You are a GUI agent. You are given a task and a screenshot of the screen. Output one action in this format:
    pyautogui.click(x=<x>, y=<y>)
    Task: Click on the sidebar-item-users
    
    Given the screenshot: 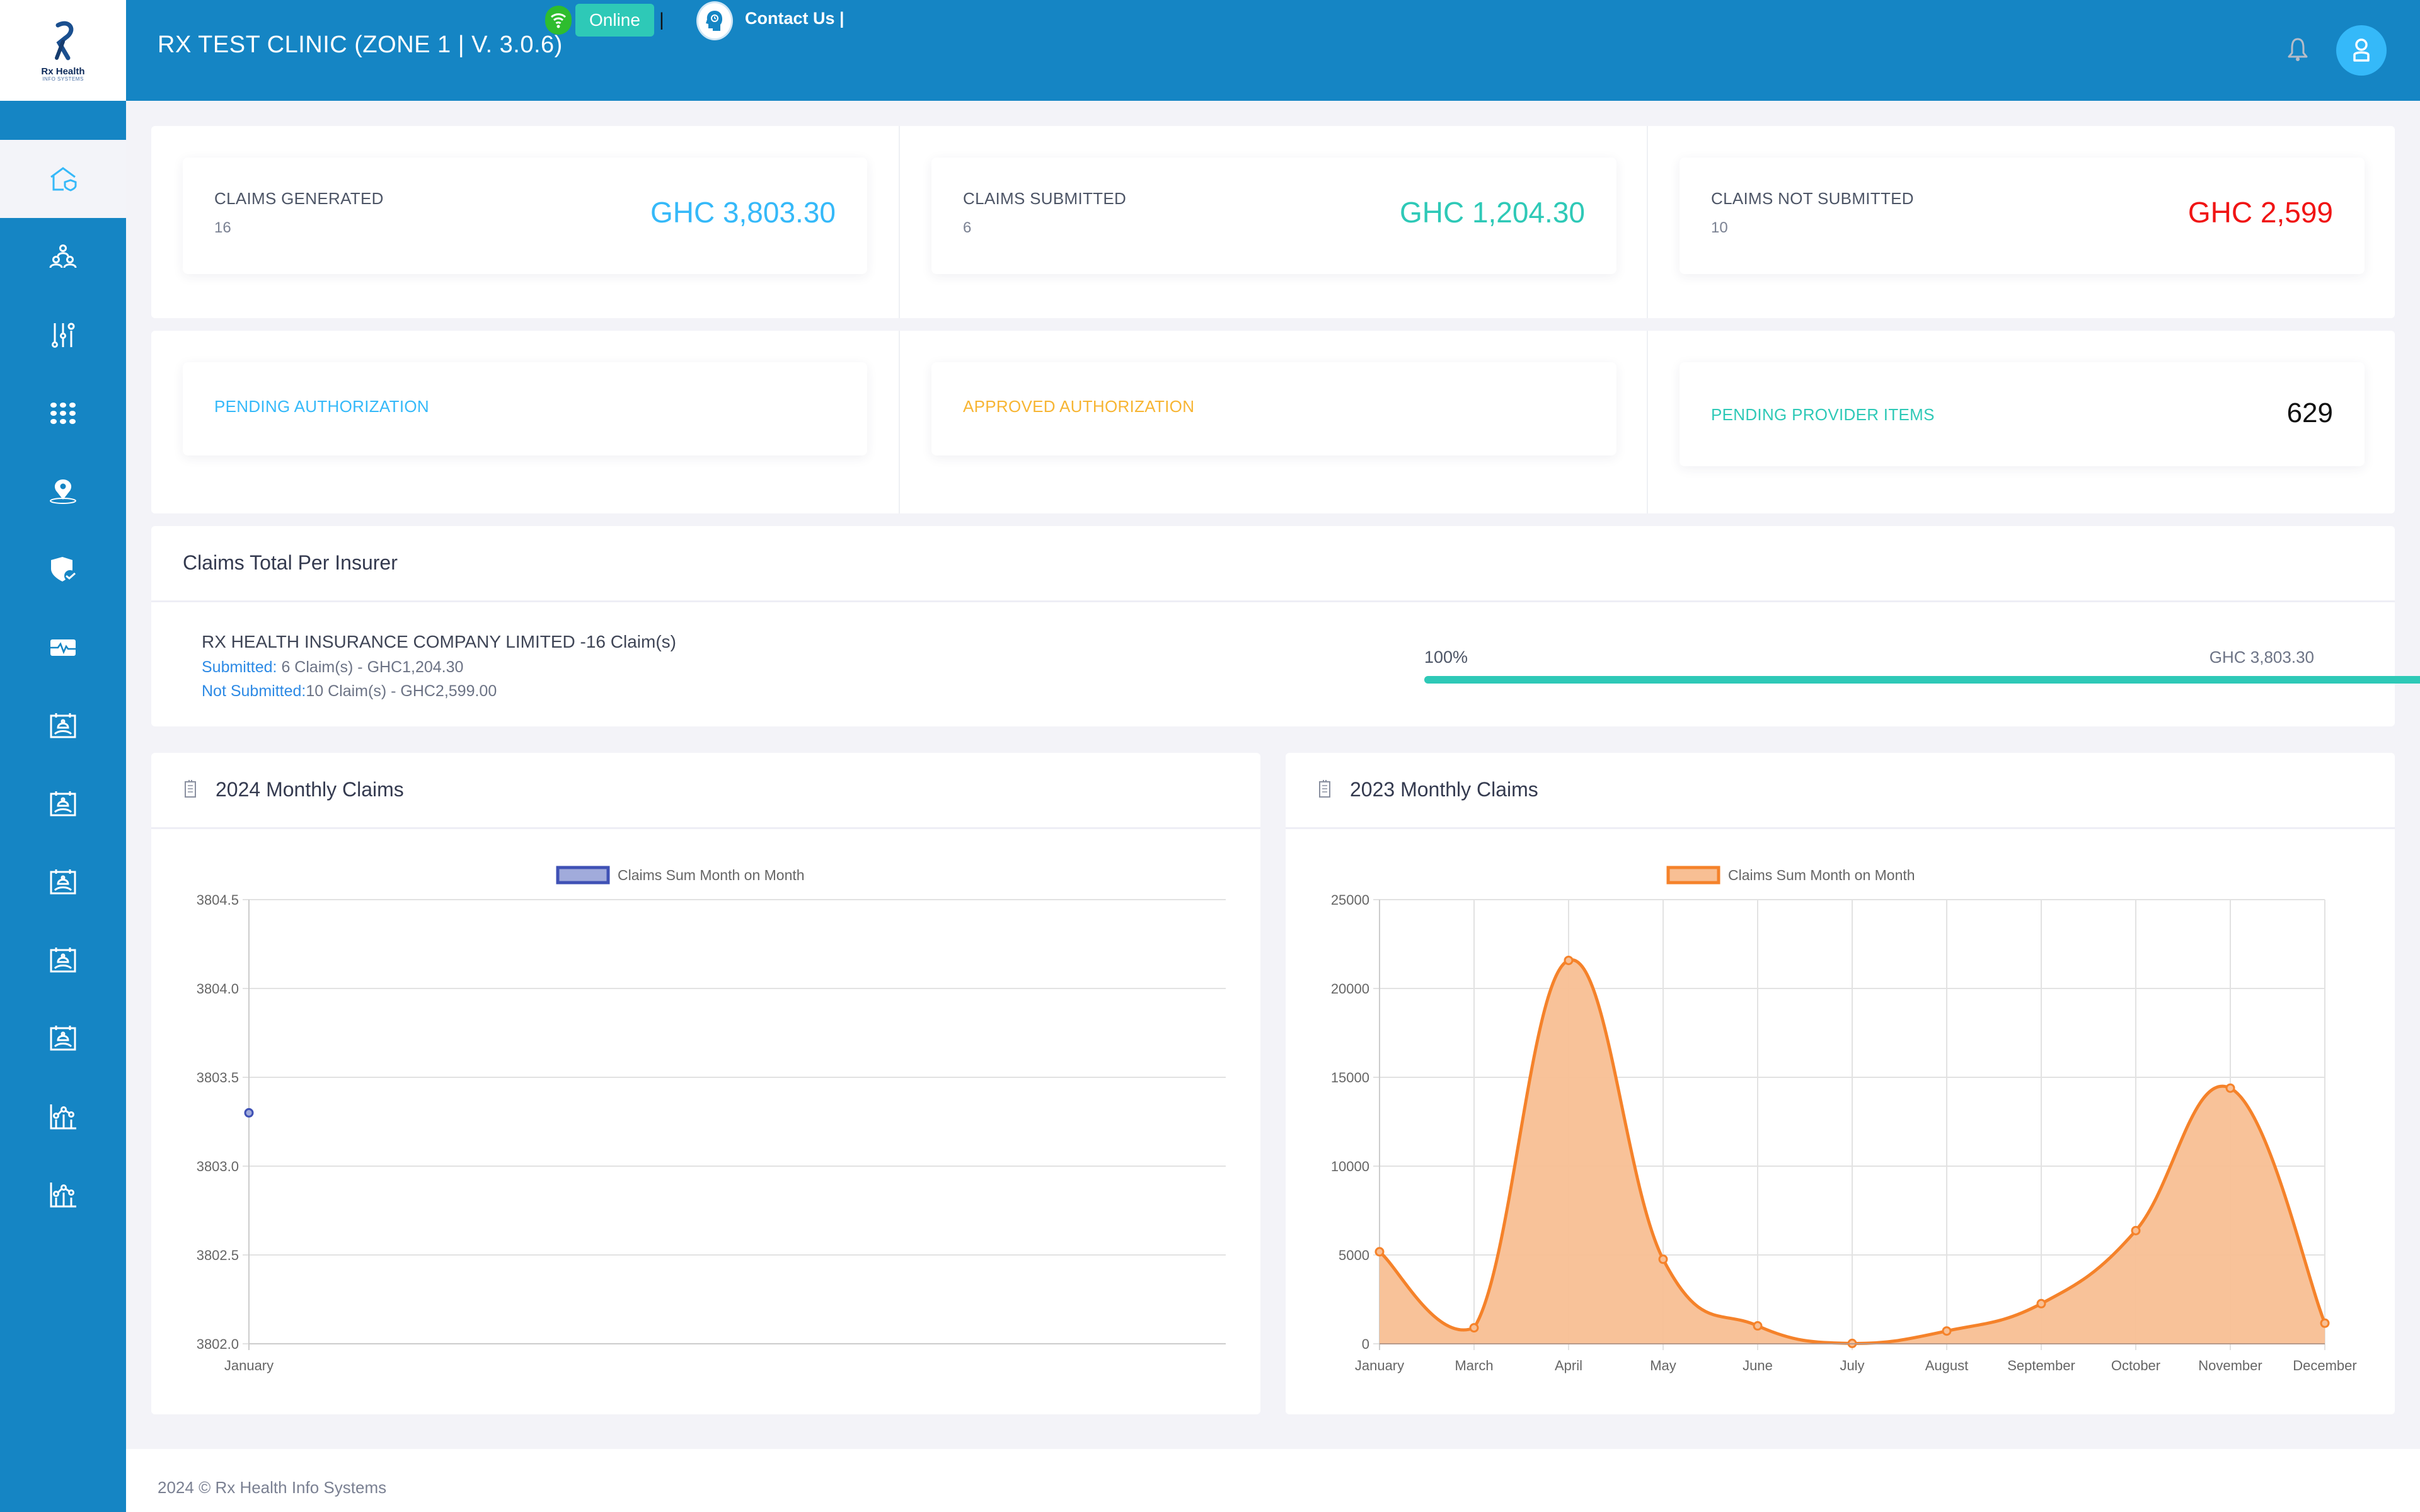 What is the action you would take?
    pyautogui.click(x=63, y=257)
    